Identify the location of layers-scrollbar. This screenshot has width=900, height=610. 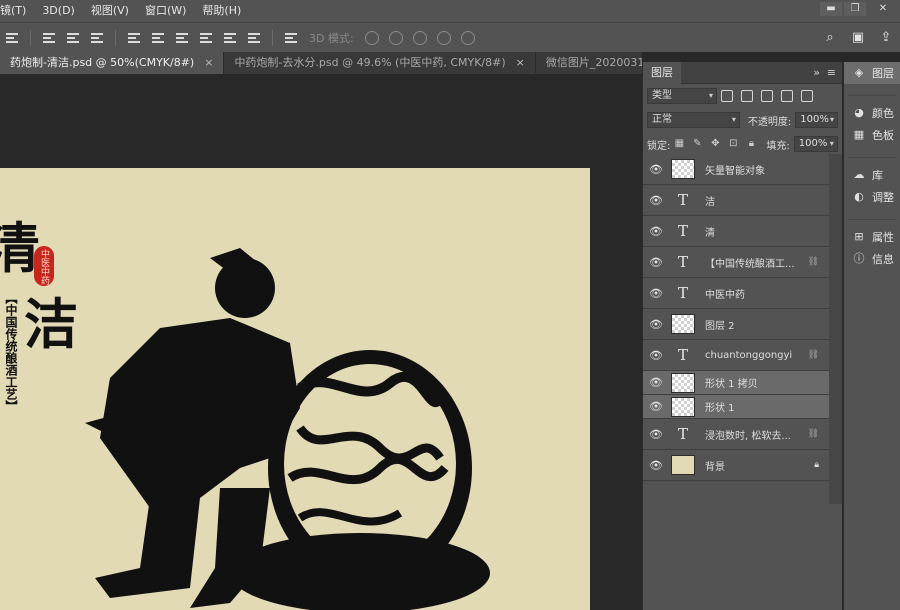
(835, 329).